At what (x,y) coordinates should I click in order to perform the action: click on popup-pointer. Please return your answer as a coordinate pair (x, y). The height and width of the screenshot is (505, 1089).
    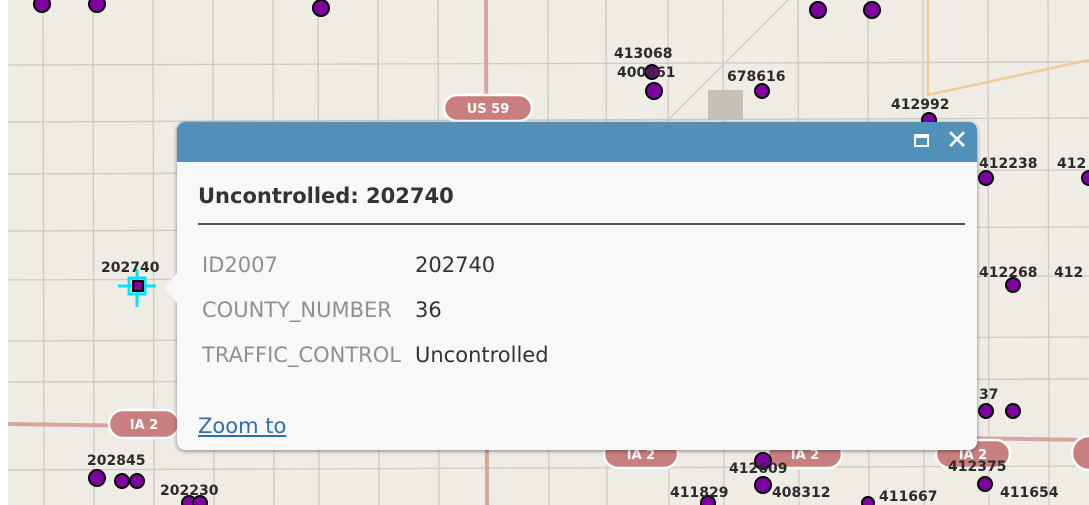
    Looking at the image, I should click on (171, 288).